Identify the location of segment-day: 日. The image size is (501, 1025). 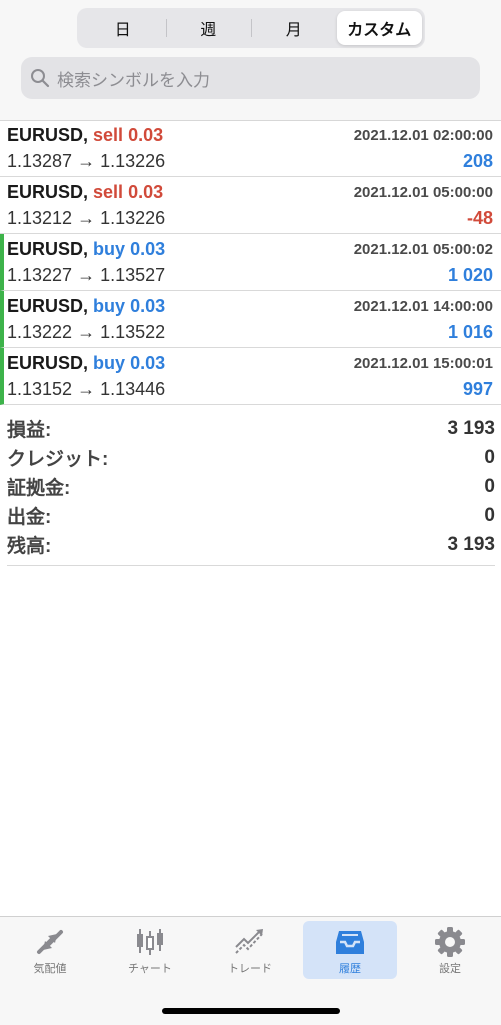
(123, 28).